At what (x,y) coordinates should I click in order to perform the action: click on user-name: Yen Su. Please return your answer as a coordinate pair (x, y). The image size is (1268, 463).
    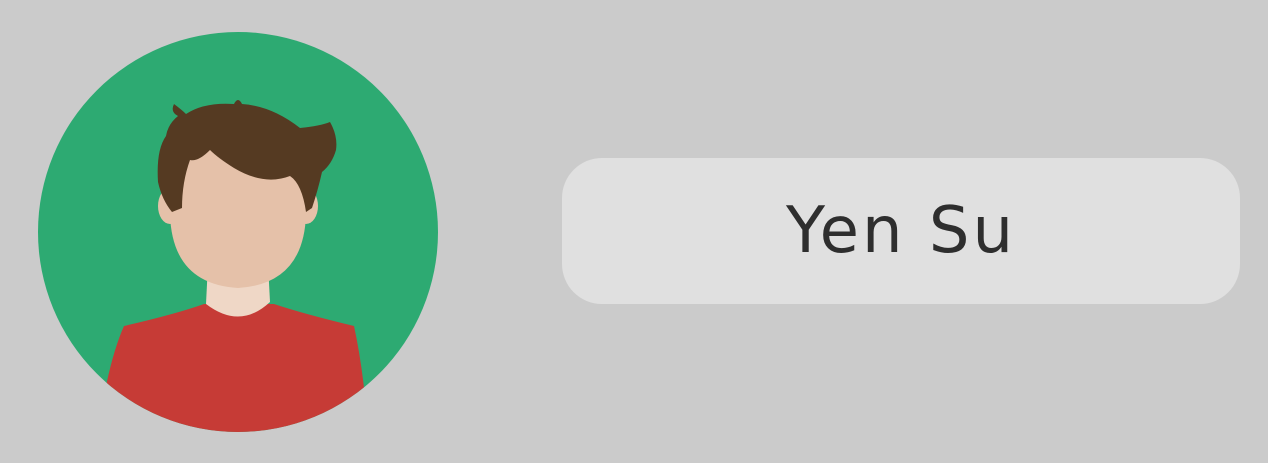
    Looking at the image, I should click on (901, 231).